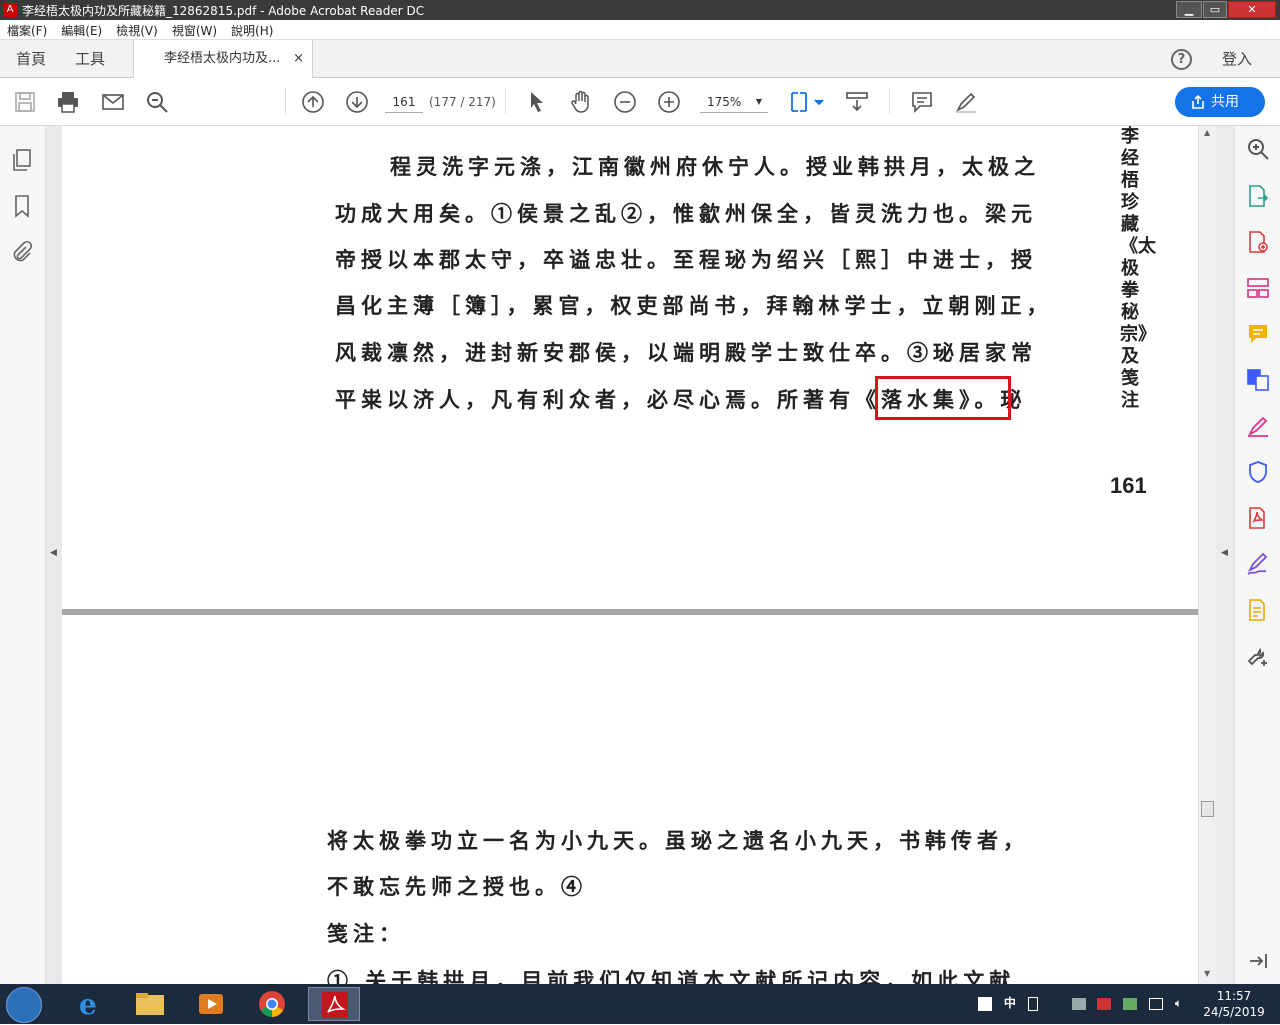 The height and width of the screenshot is (1025, 1280). What do you see at coordinates (81, 29) in the screenshot?
I see `menu-edit: 編輯(E)` at bounding box center [81, 29].